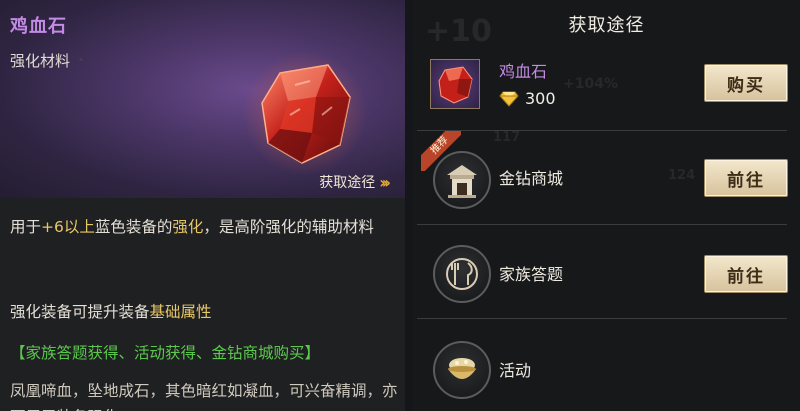 The width and height of the screenshot is (800, 411). Describe the element at coordinates (188, 227) in the screenshot. I see `desc-highlight-enhance: 强化` at that location.